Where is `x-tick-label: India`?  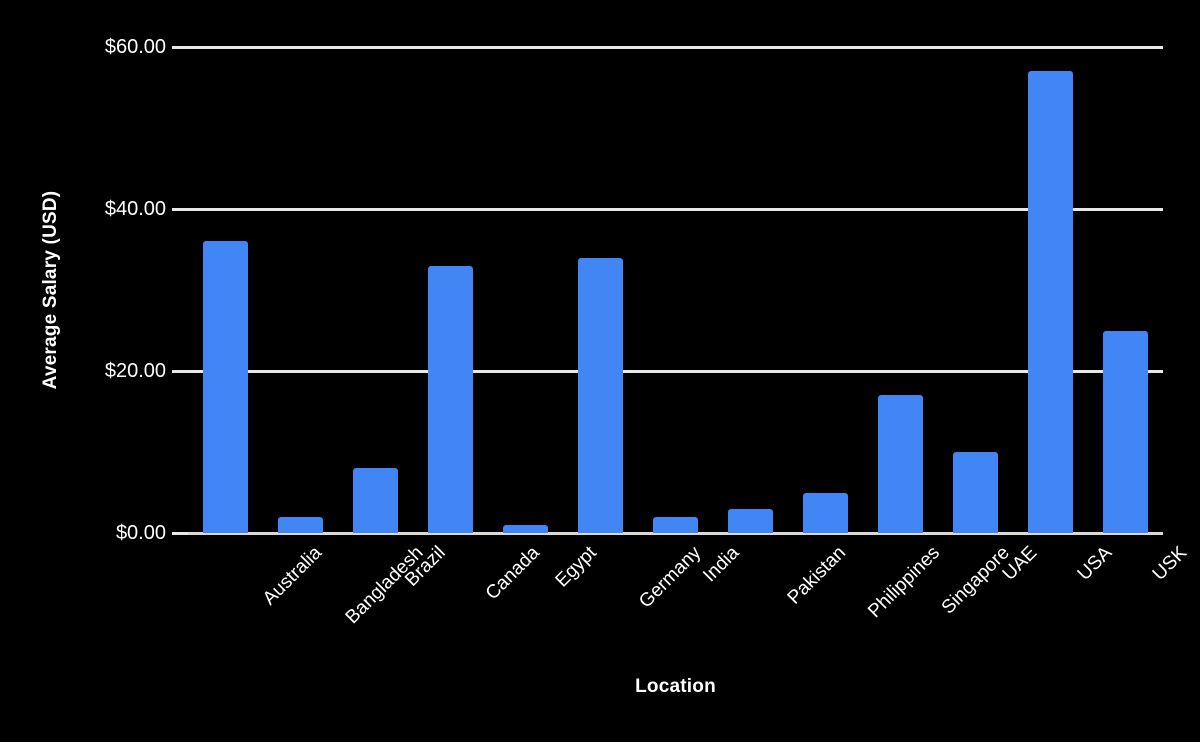 x-tick-label: India is located at coordinates (720, 564).